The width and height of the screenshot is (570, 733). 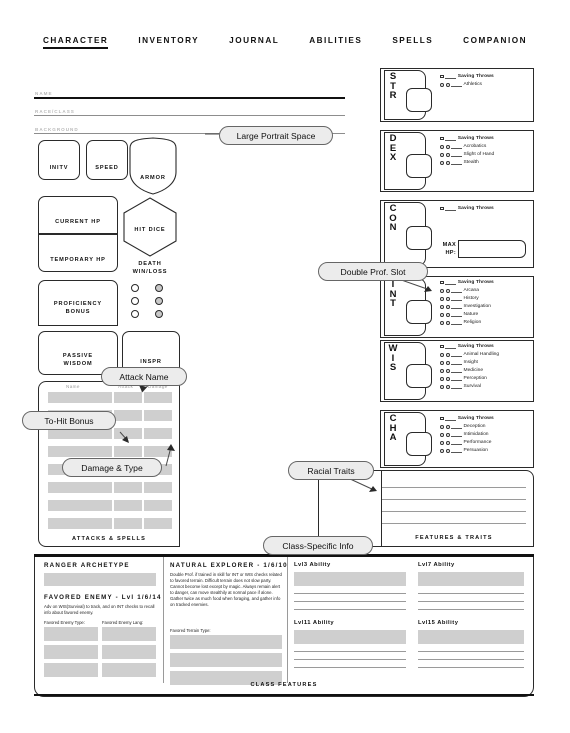 I want to click on callout-racial-traits: Racial Traits, so click(x=331, y=470).